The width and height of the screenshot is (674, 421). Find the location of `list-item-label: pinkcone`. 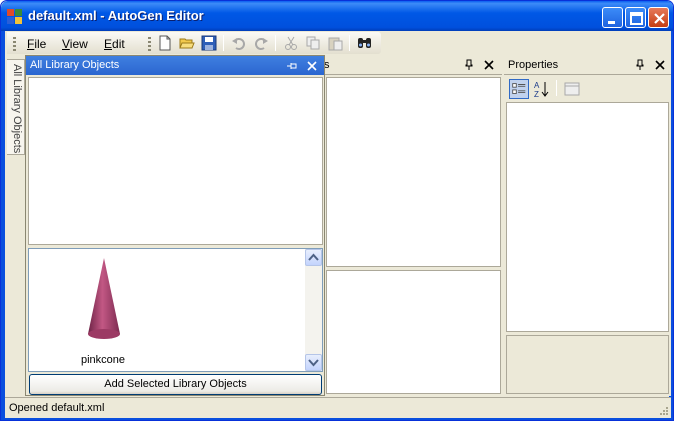

list-item-label: pinkcone is located at coordinates (103, 360).